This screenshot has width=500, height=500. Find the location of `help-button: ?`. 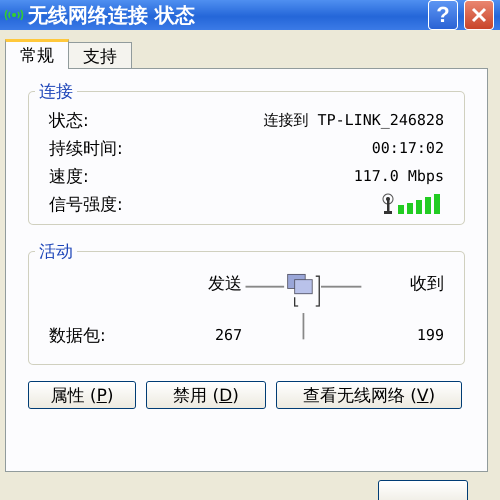

help-button: ? is located at coordinates (443, 15).